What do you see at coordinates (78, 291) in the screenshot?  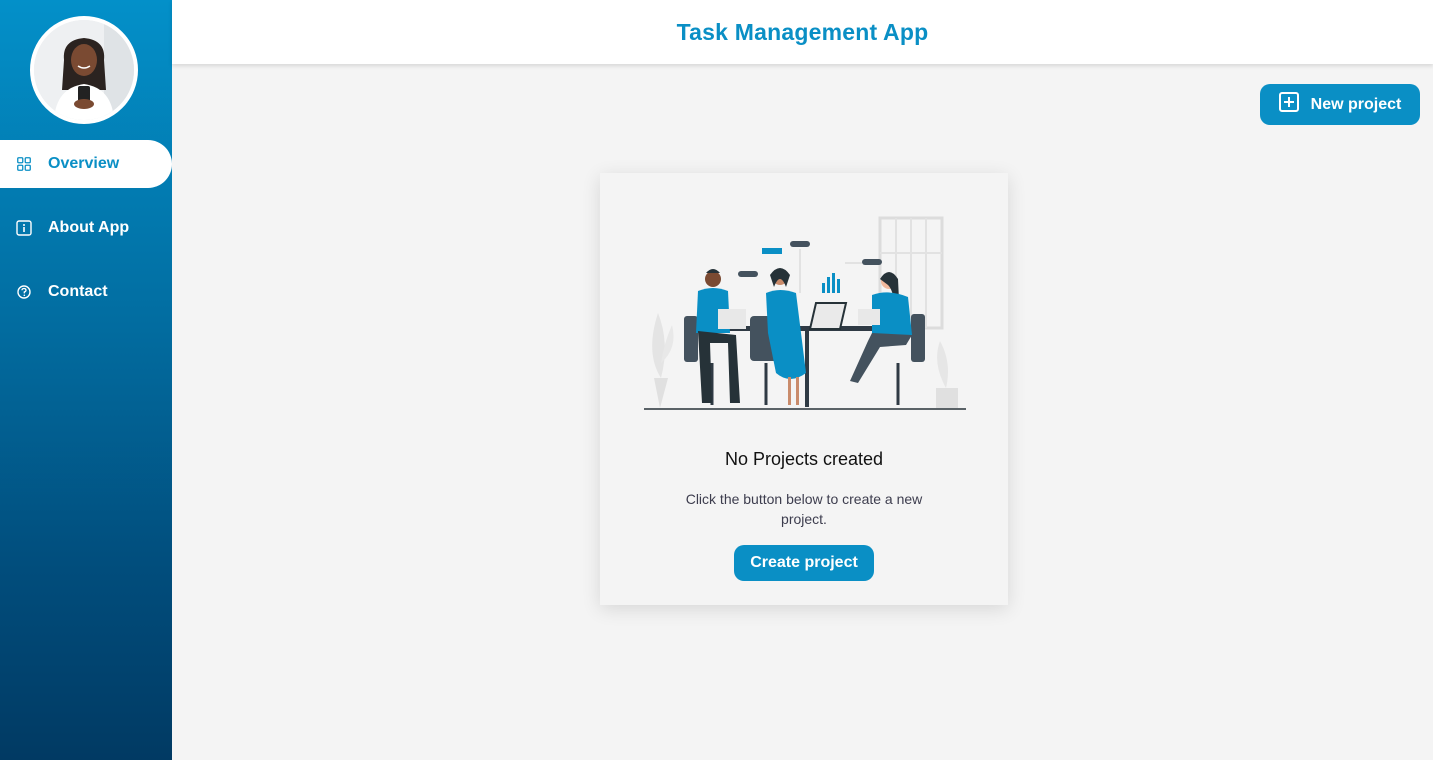 I see `sidebar-item-label: Contact` at bounding box center [78, 291].